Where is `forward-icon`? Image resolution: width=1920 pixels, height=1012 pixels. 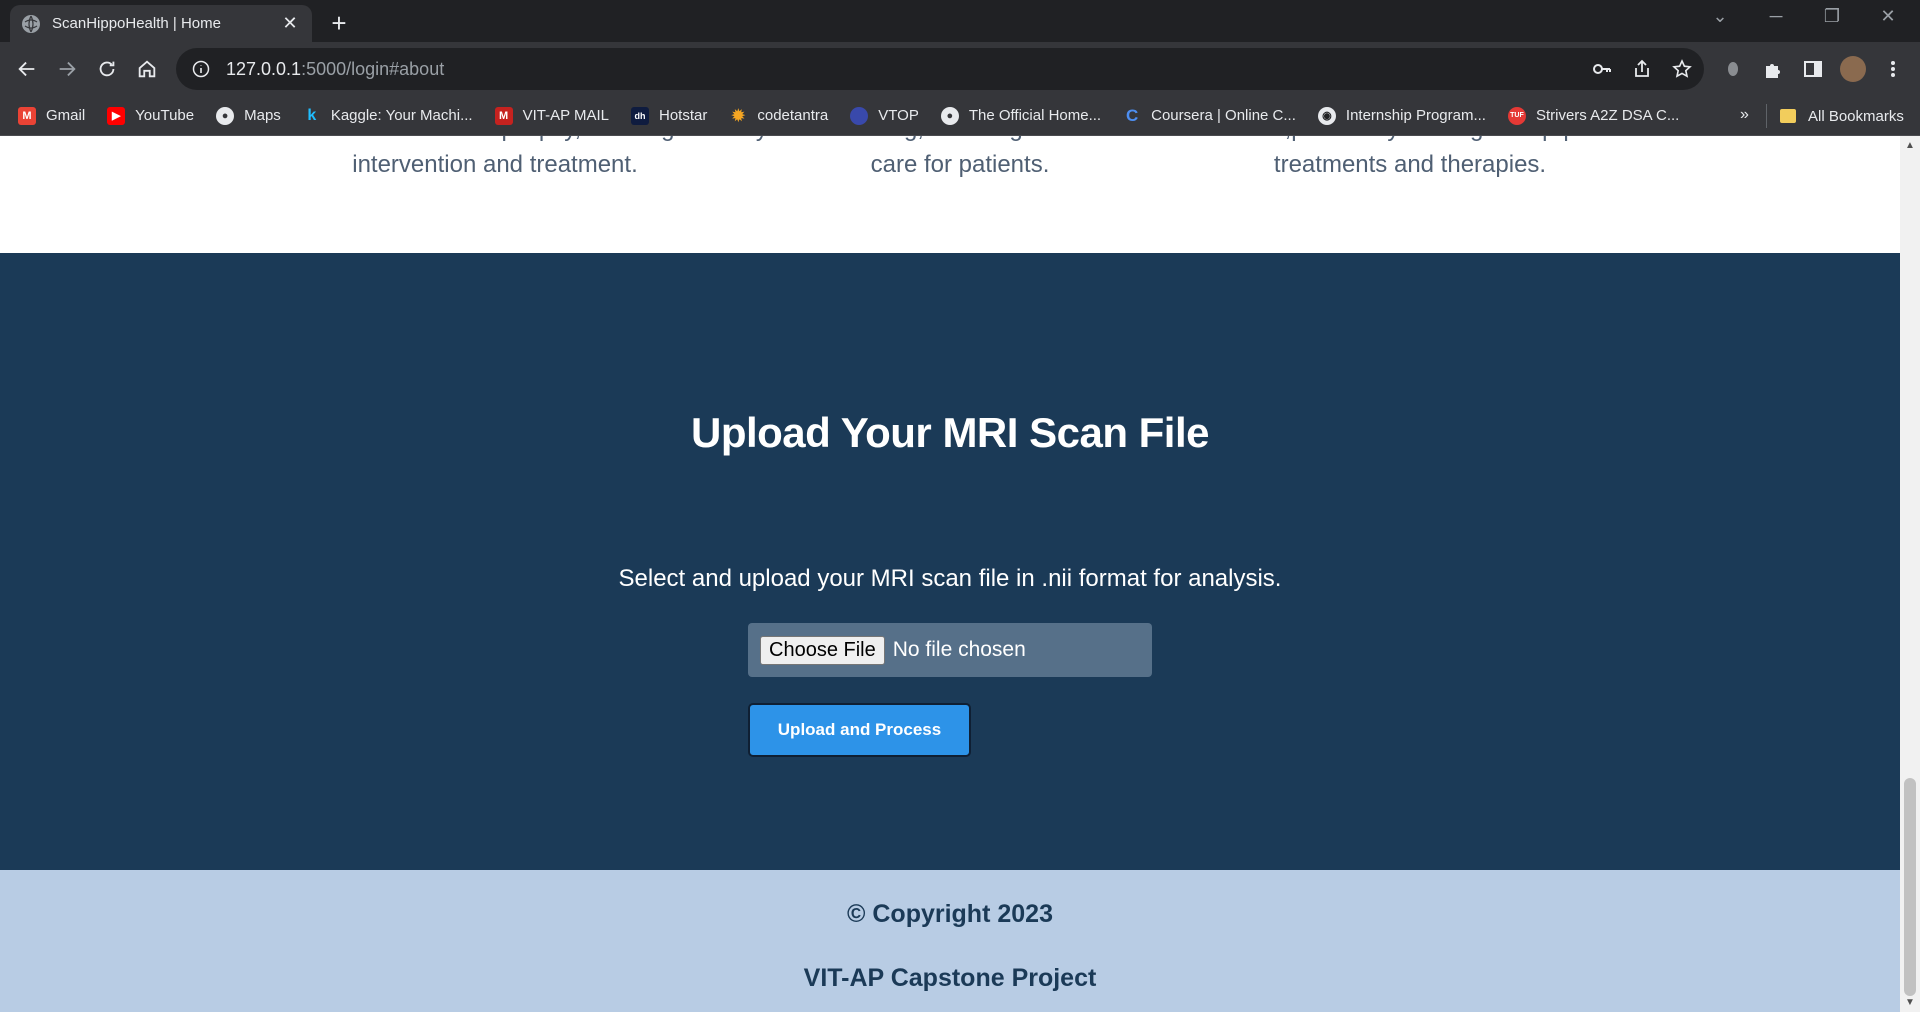 forward-icon is located at coordinates (67, 69).